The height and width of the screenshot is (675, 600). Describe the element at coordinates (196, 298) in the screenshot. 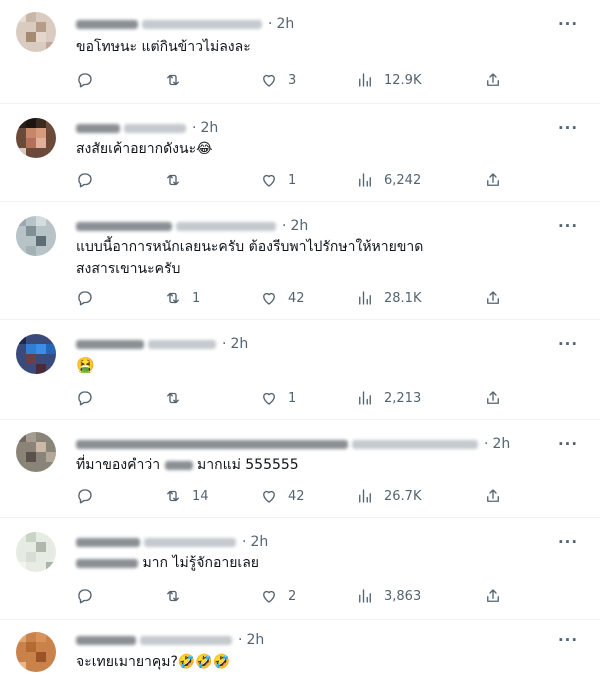

I see `retweet-count: 1` at that location.